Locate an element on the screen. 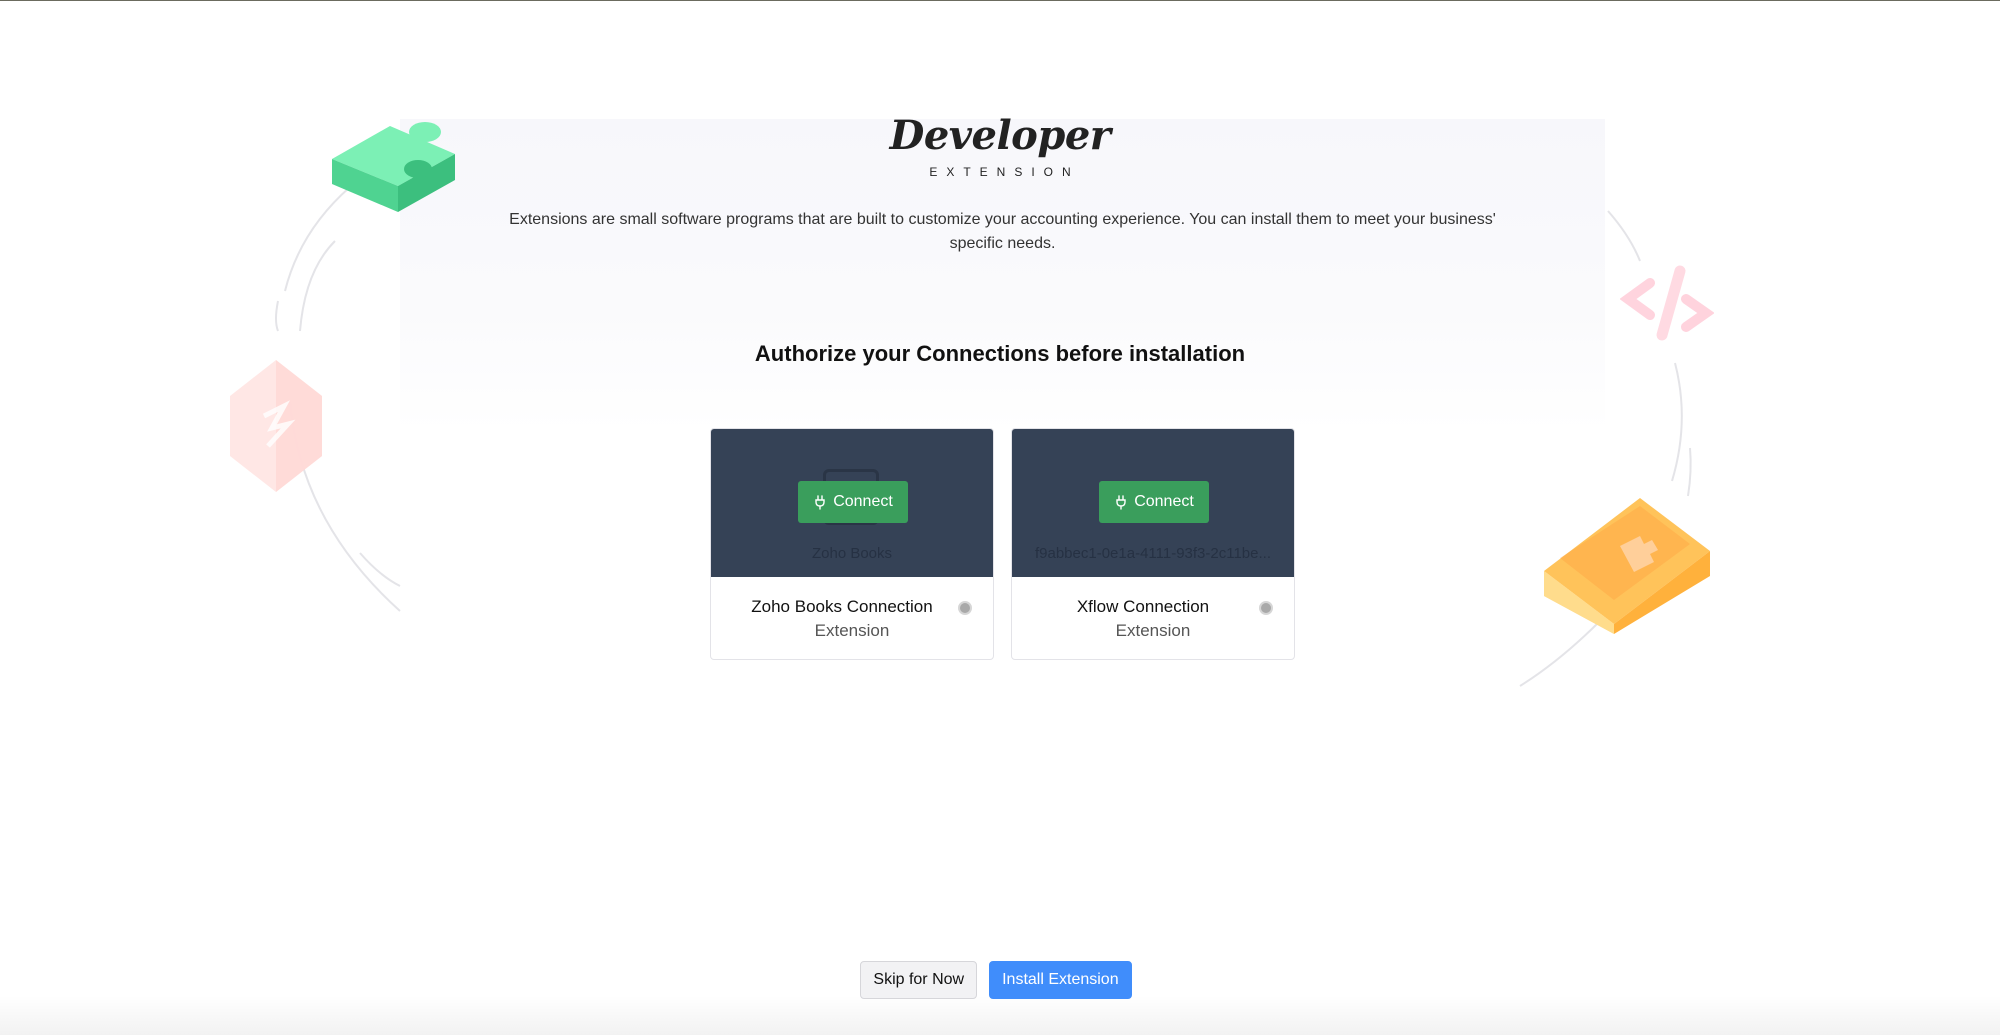 This screenshot has height=1035, width=2000. connection-name: Xflow Connection is located at coordinates (1143, 606).